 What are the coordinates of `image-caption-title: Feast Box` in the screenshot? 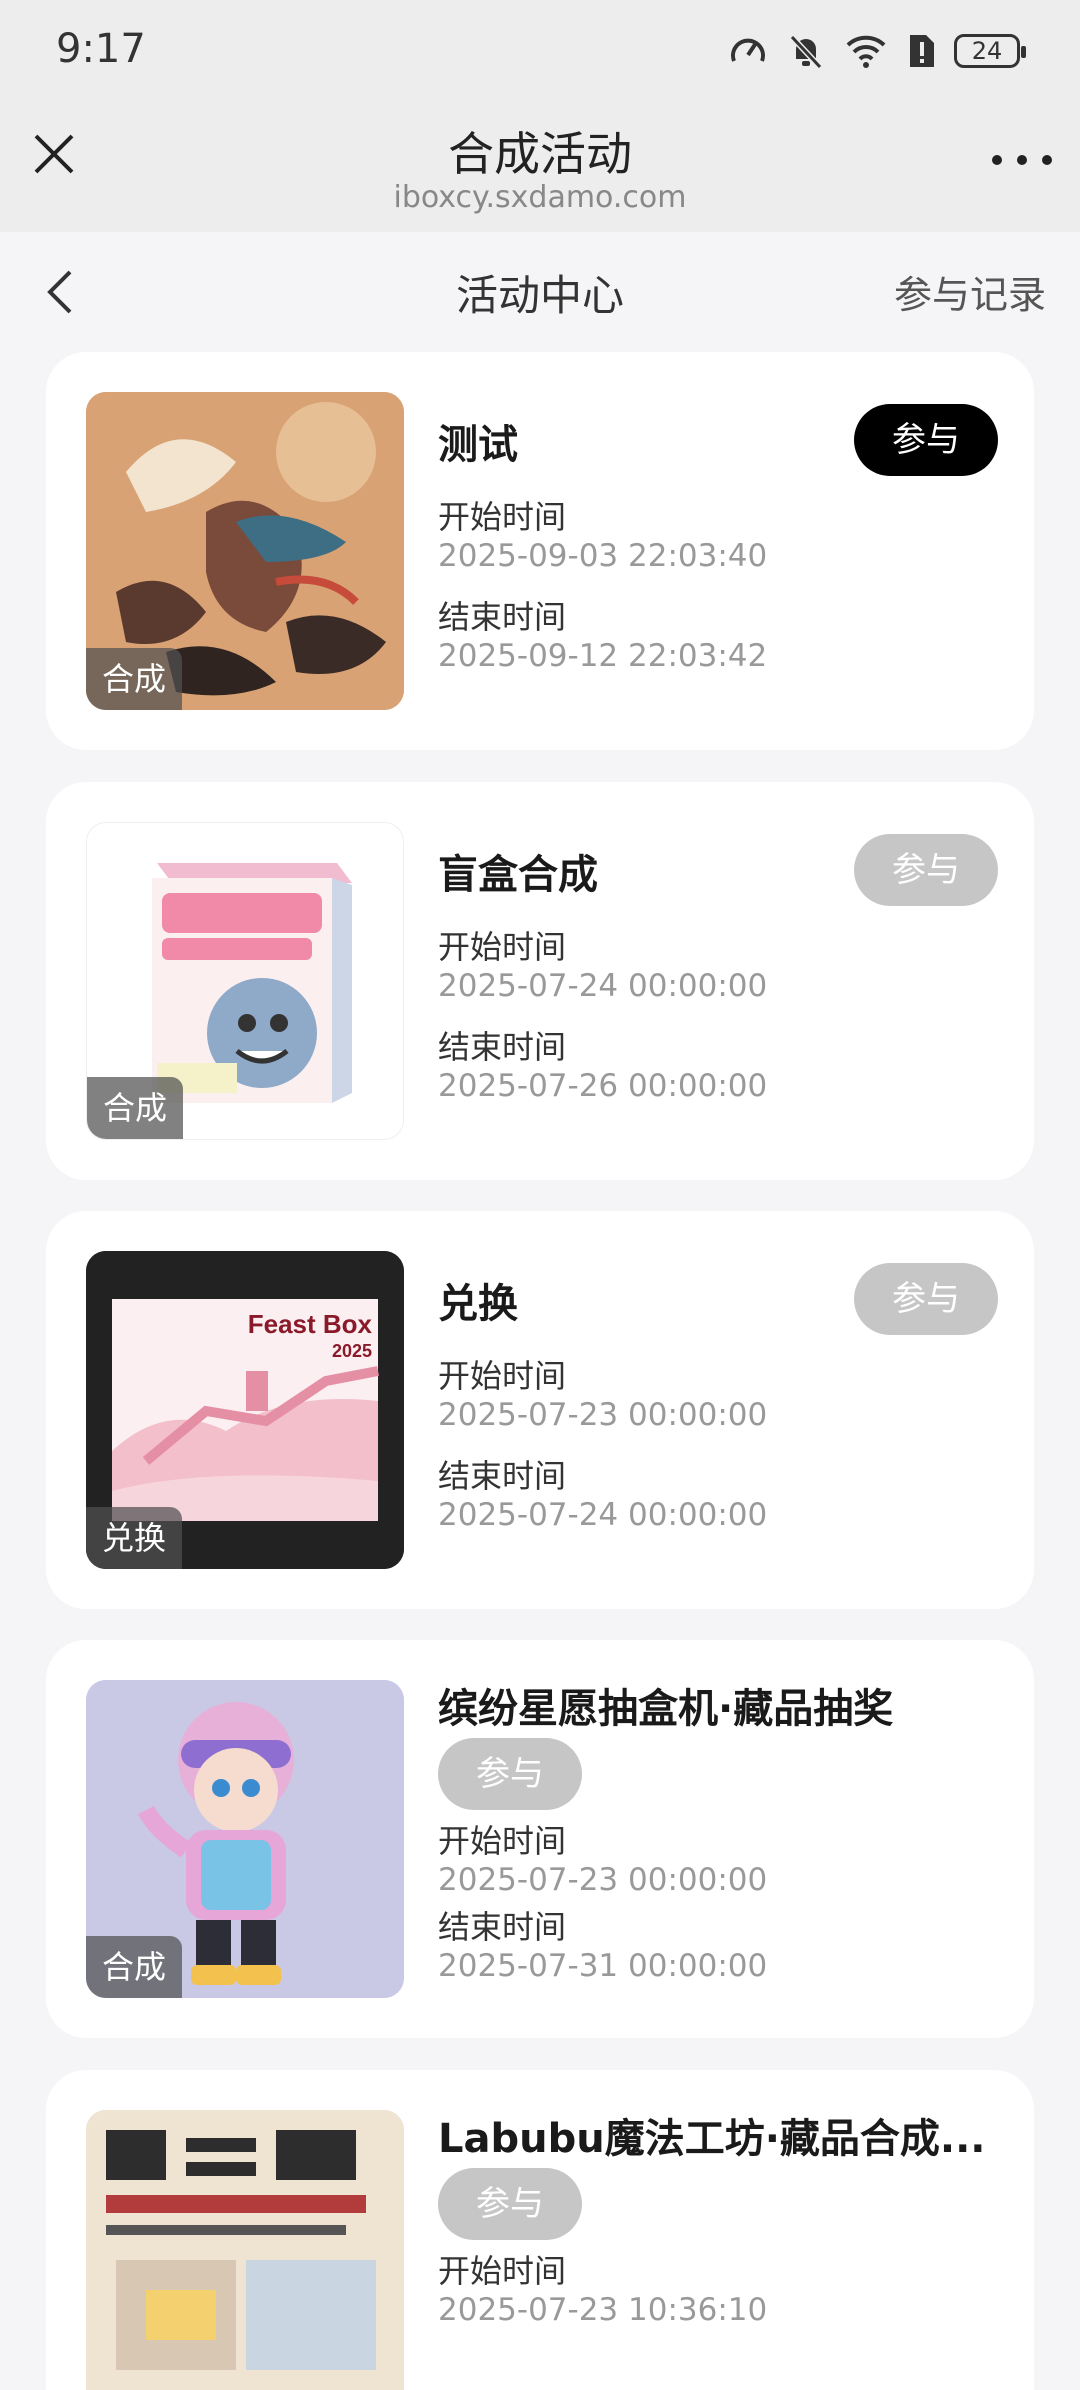 It's located at (309, 1324).